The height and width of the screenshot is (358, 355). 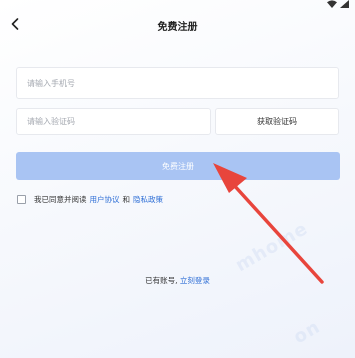 I want to click on verification-code-input, so click(x=113, y=121).